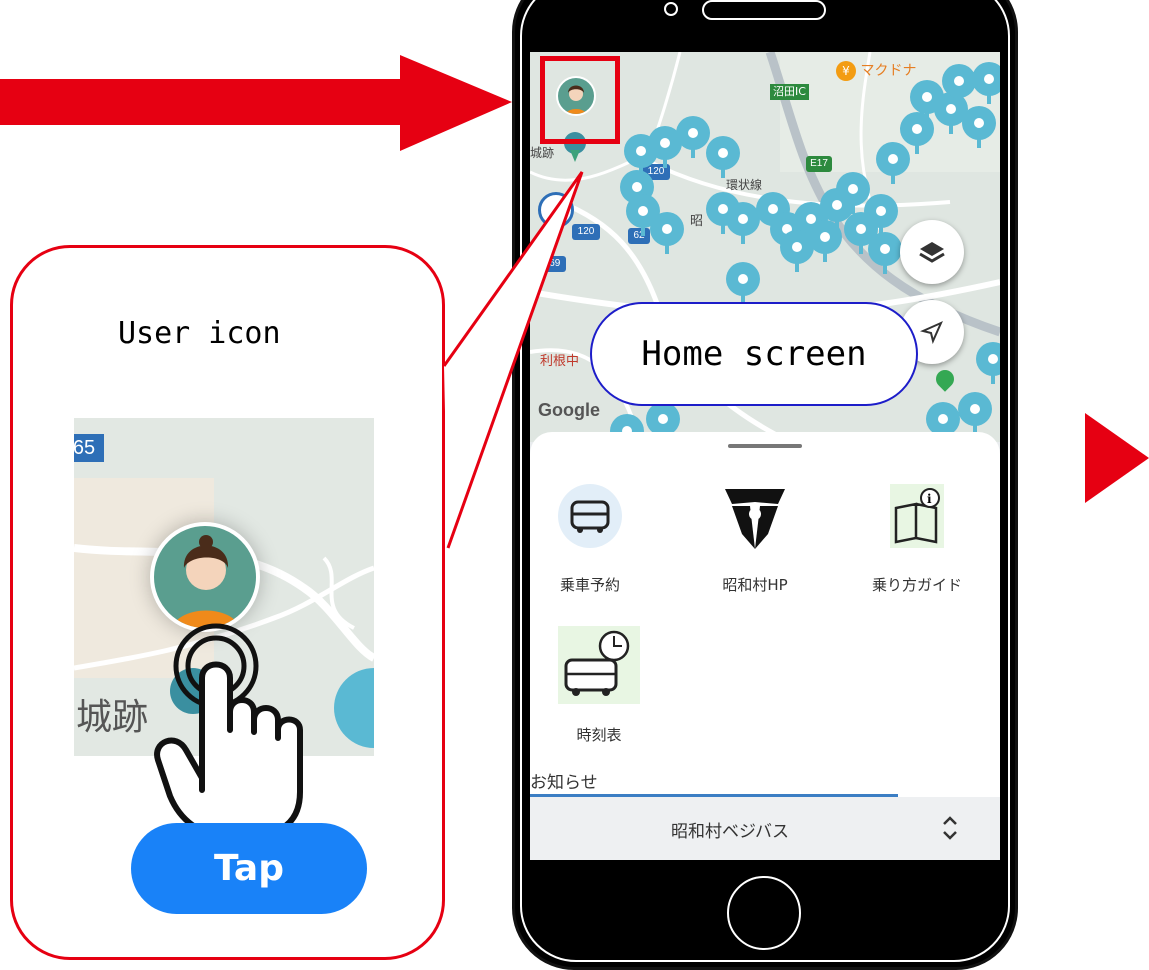 The height and width of the screenshot is (970, 1149). What do you see at coordinates (950, 828) in the screenshot?
I see `chevron-updown-icon` at bounding box center [950, 828].